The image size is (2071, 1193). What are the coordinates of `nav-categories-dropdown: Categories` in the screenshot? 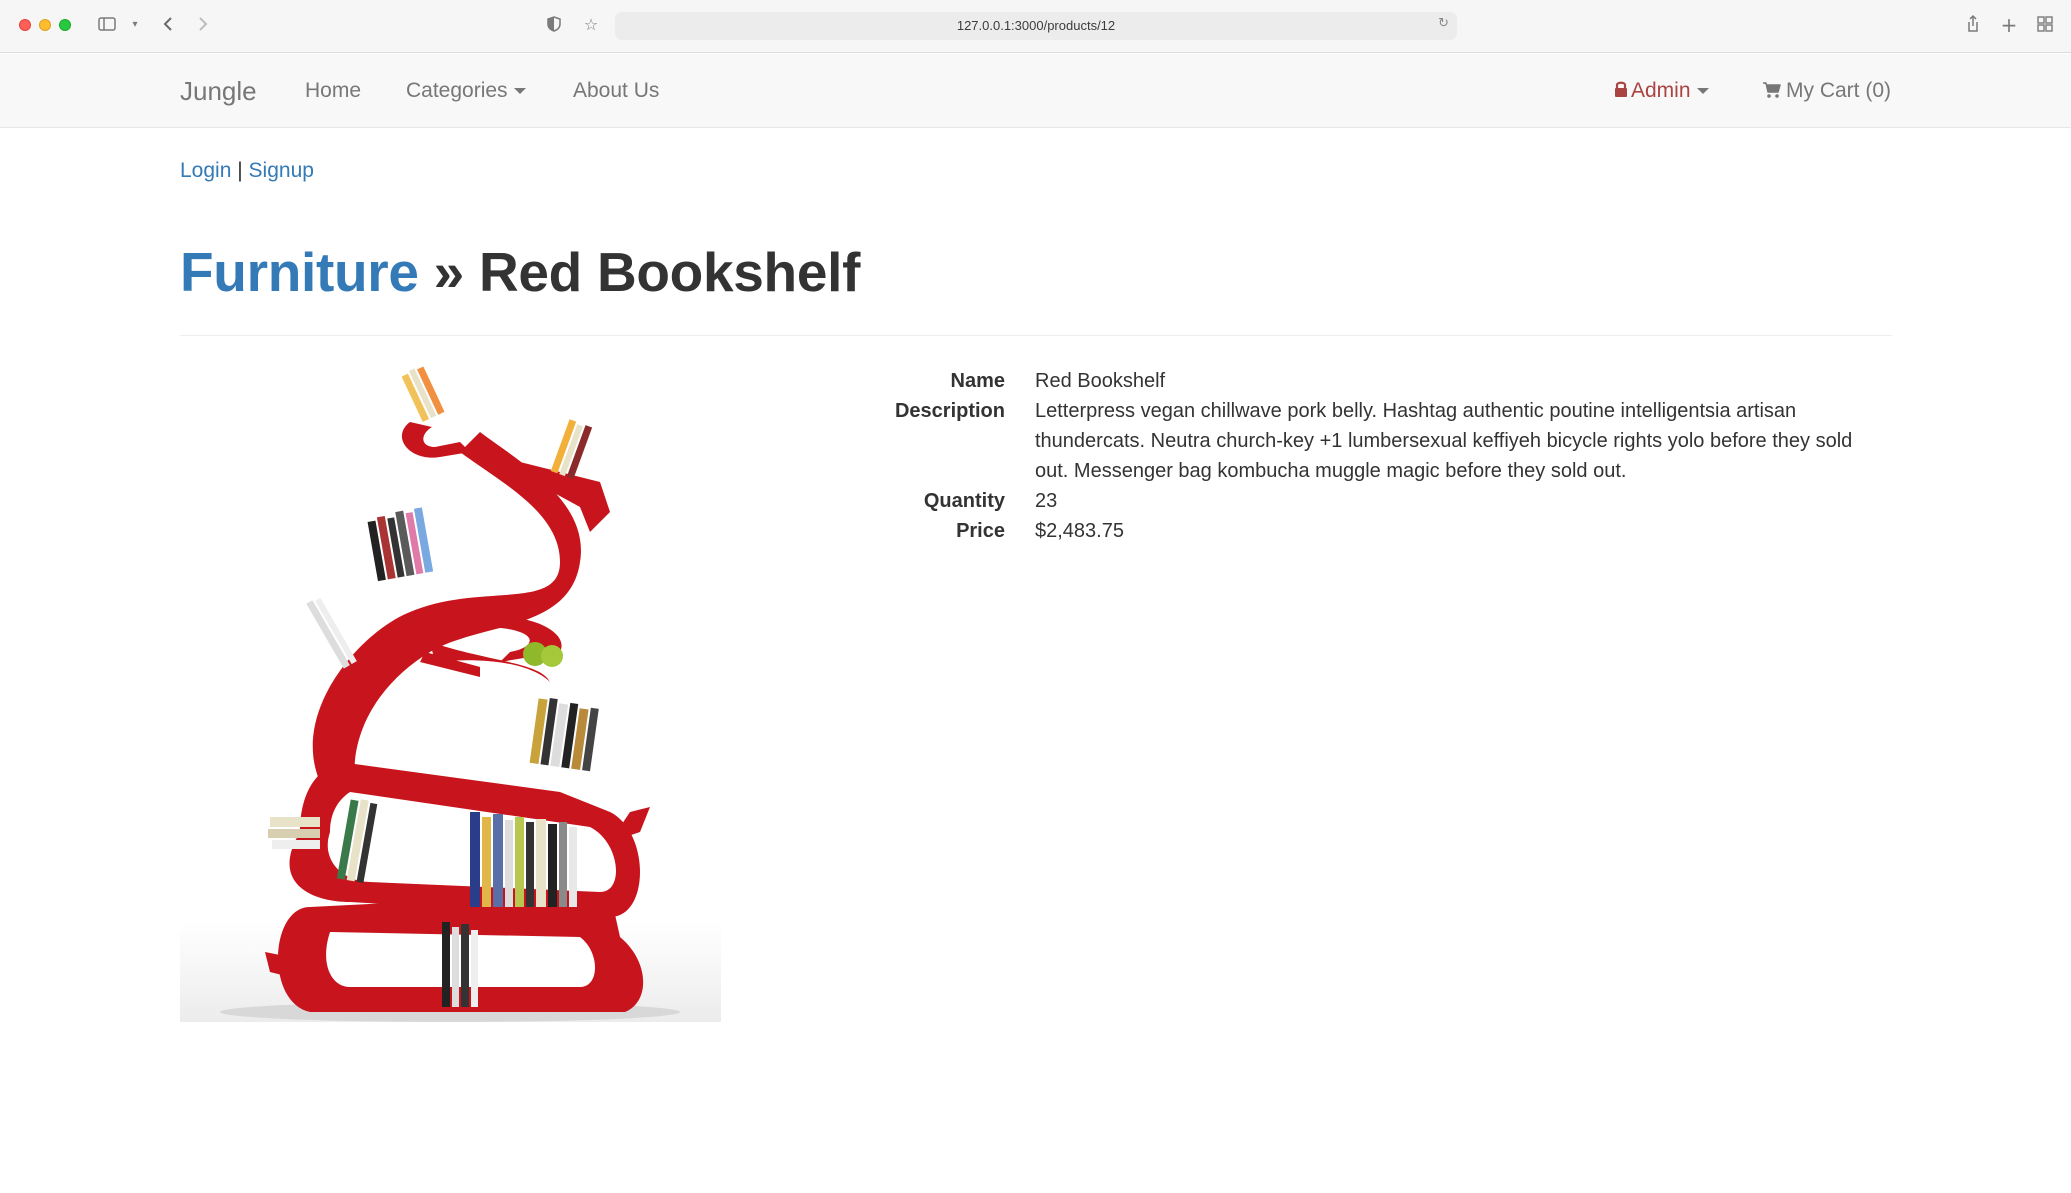 It's located at (466, 91).